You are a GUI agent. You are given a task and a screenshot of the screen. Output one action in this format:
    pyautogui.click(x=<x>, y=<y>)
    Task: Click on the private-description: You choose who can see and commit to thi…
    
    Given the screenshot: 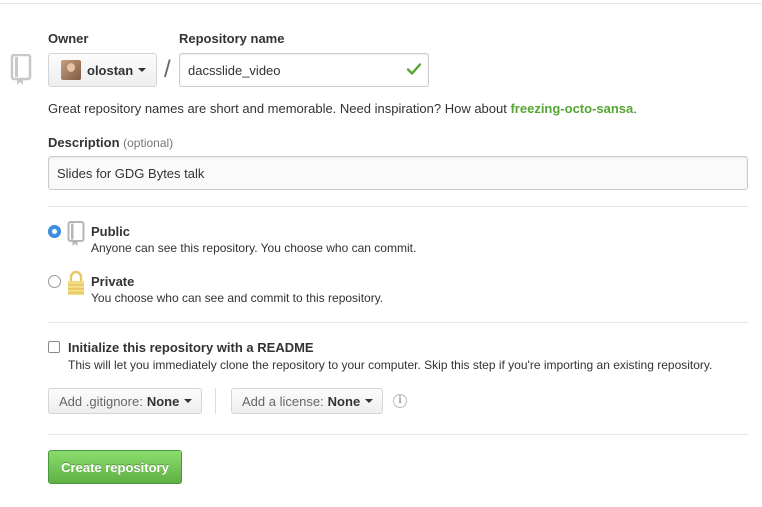 What is the action you would take?
    pyautogui.click(x=237, y=298)
    